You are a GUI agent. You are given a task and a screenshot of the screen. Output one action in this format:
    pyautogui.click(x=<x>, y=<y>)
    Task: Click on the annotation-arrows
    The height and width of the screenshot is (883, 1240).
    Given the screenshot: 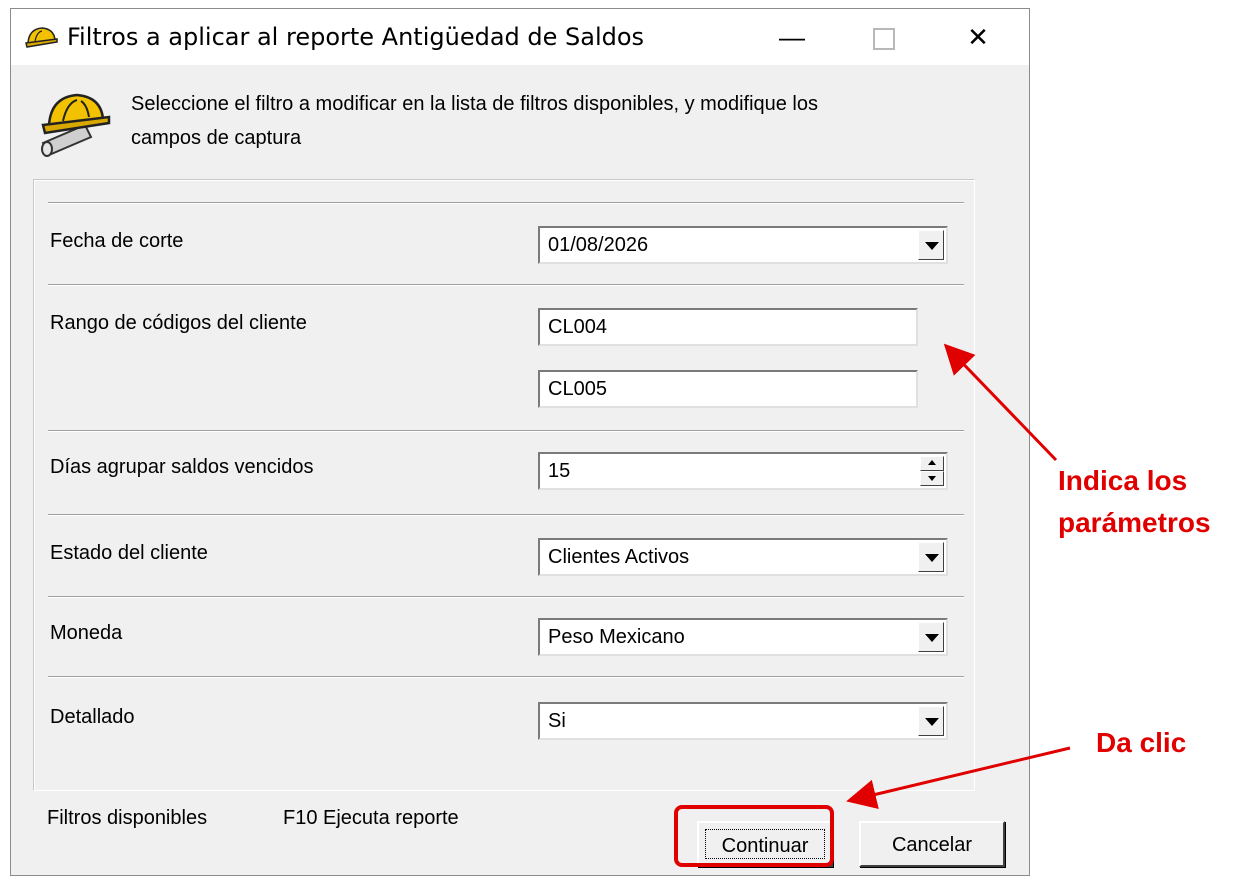 What is the action you would take?
    pyautogui.click(x=958, y=576)
    